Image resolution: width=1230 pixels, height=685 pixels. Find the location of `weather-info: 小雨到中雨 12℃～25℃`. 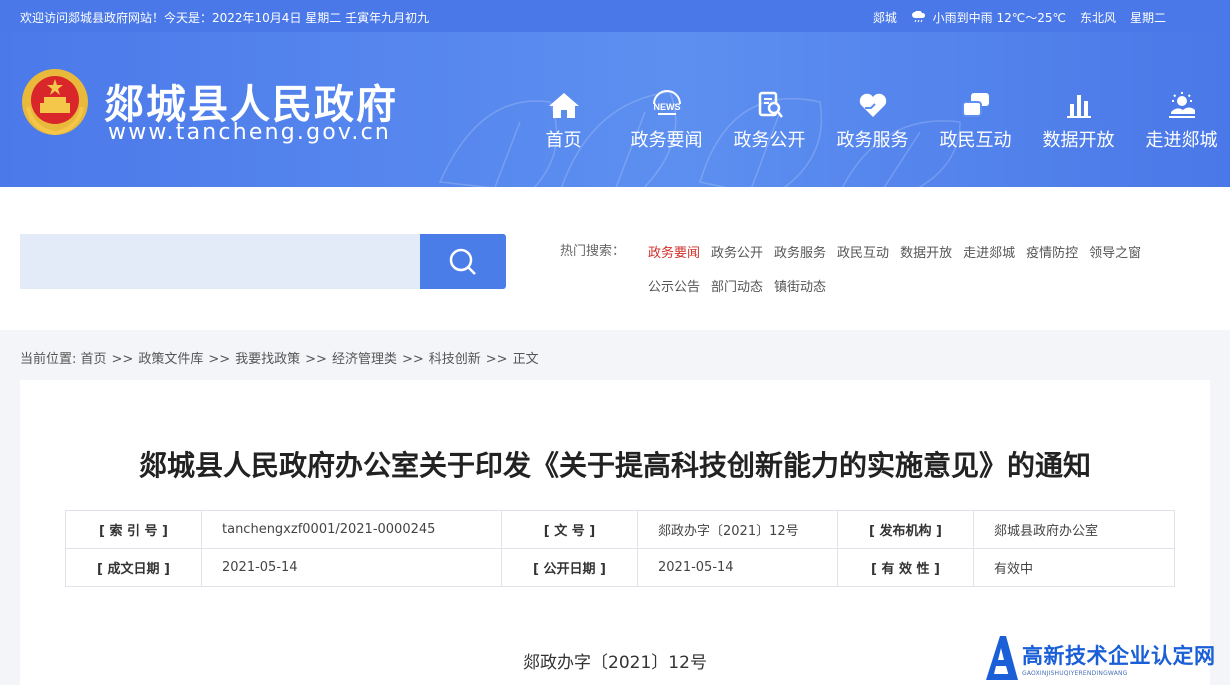

weather-info: 小雨到中雨 12℃～25℃ is located at coordinates (988, 17).